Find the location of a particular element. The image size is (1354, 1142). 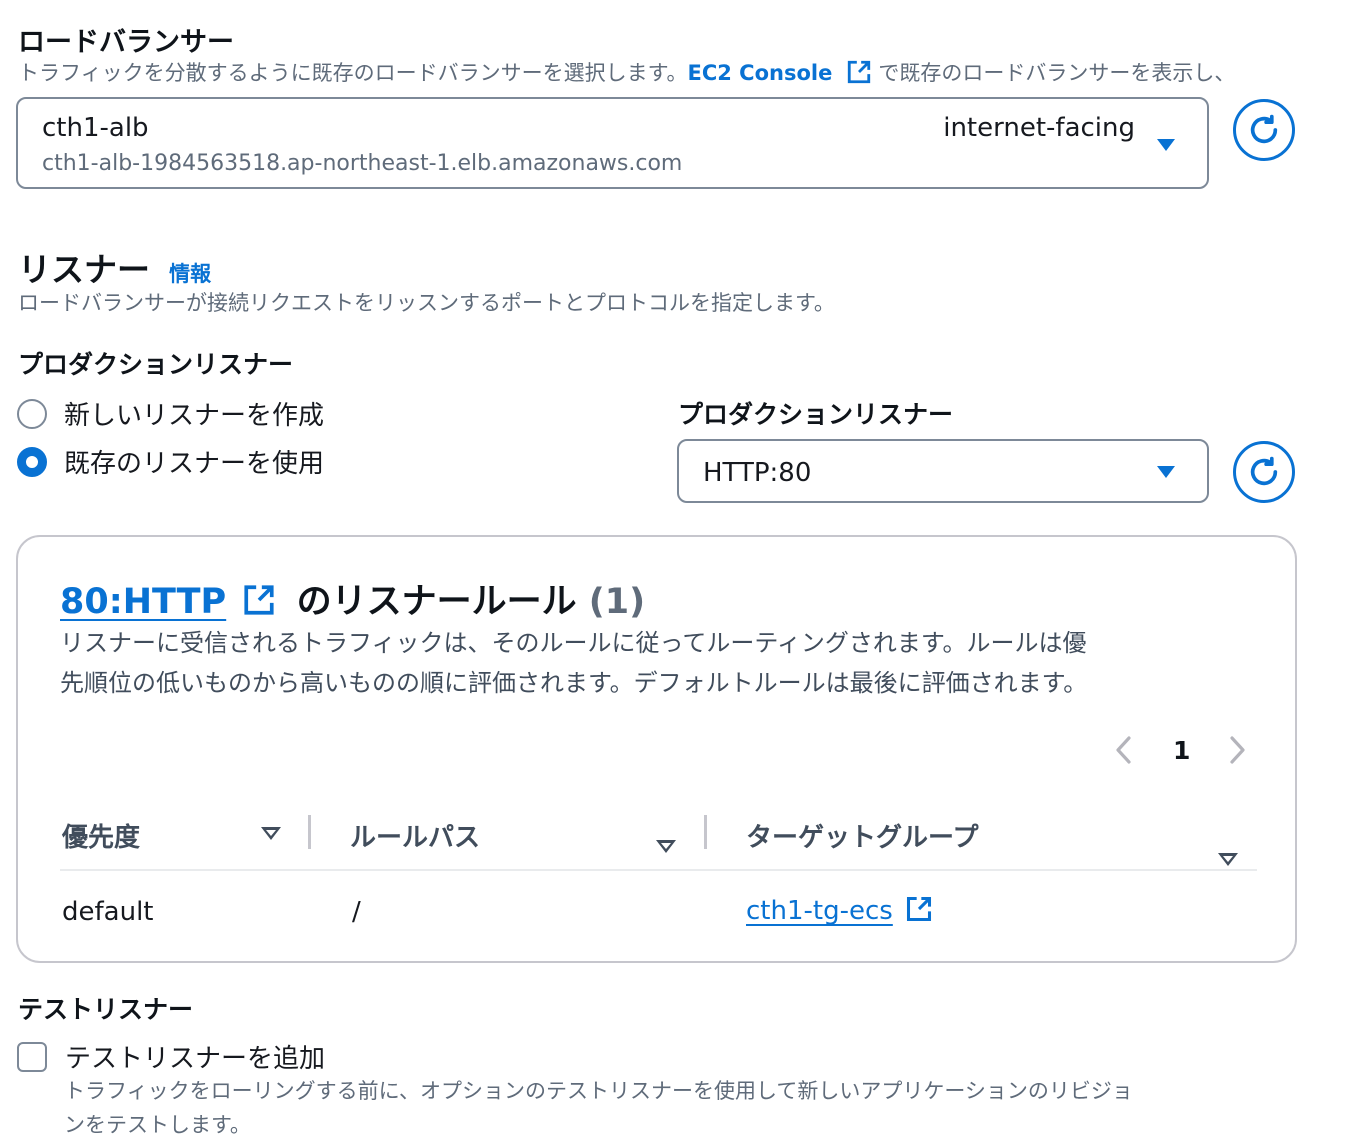

refresh-load-balancers-button is located at coordinates (1264, 130).